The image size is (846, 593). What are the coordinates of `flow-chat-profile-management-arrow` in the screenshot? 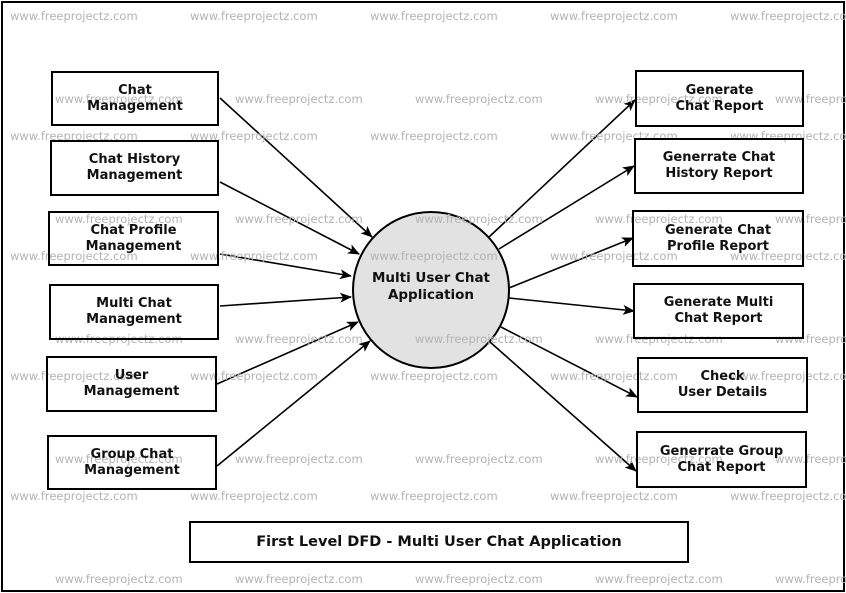 It's located at (285, 266).